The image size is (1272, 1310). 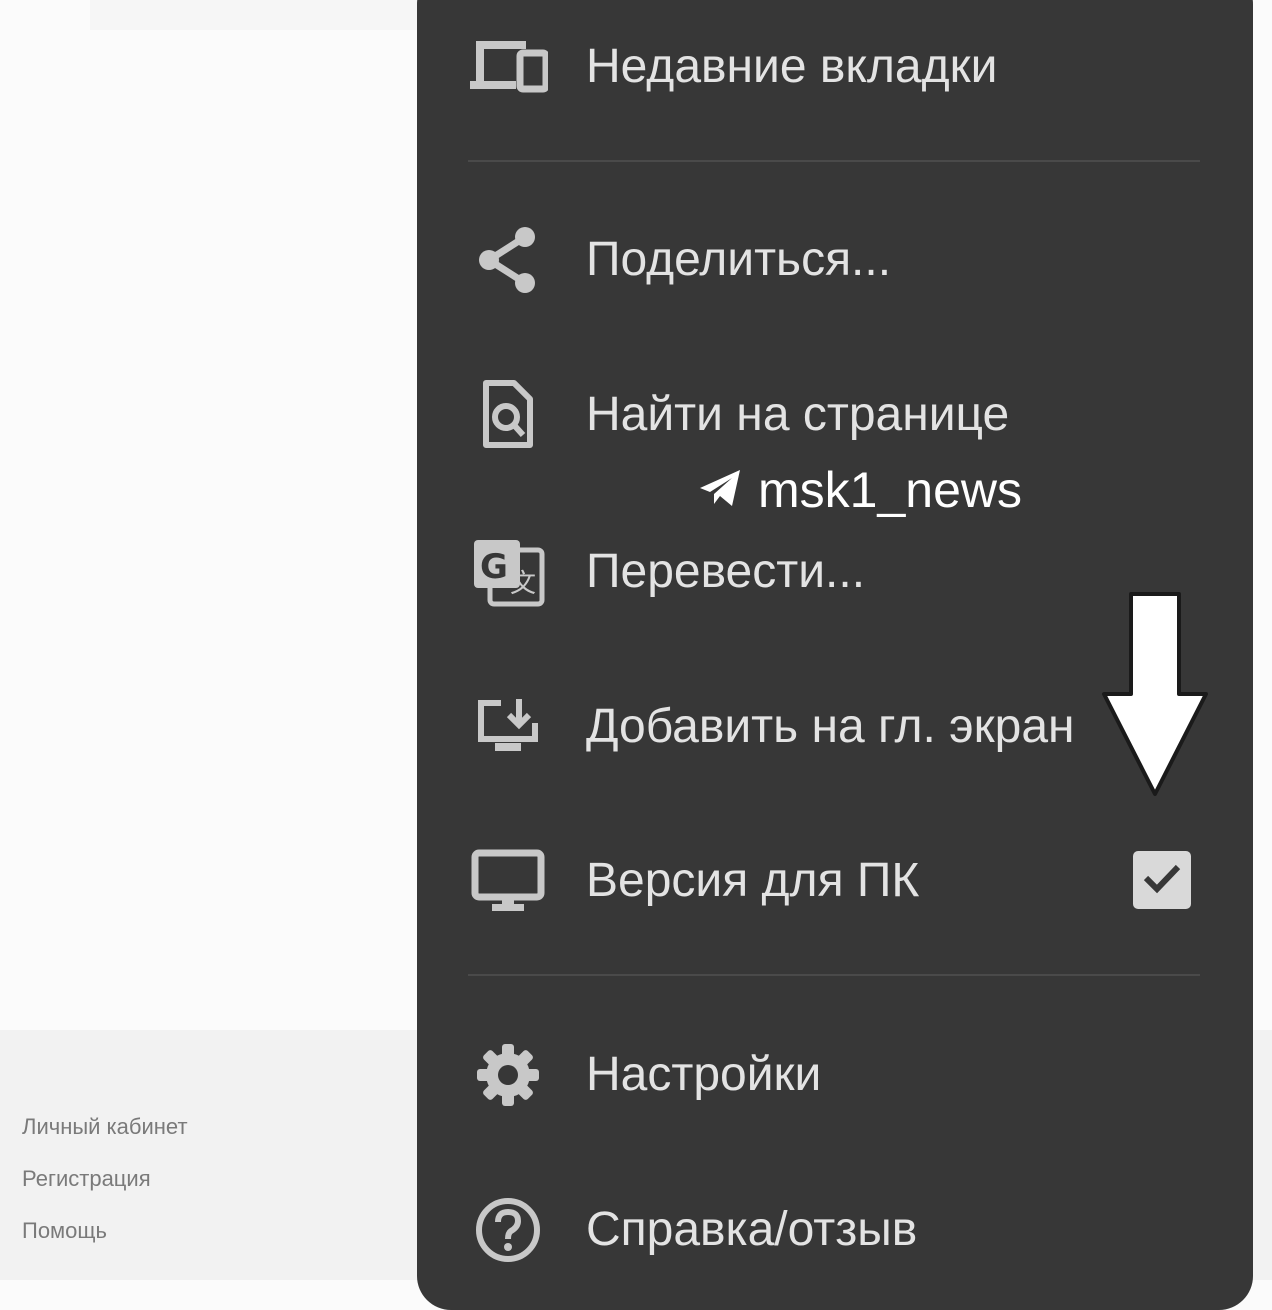 What do you see at coordinates (508, 260) in the screenshot?
I see `share-icon` at bounding box center [508, 260].